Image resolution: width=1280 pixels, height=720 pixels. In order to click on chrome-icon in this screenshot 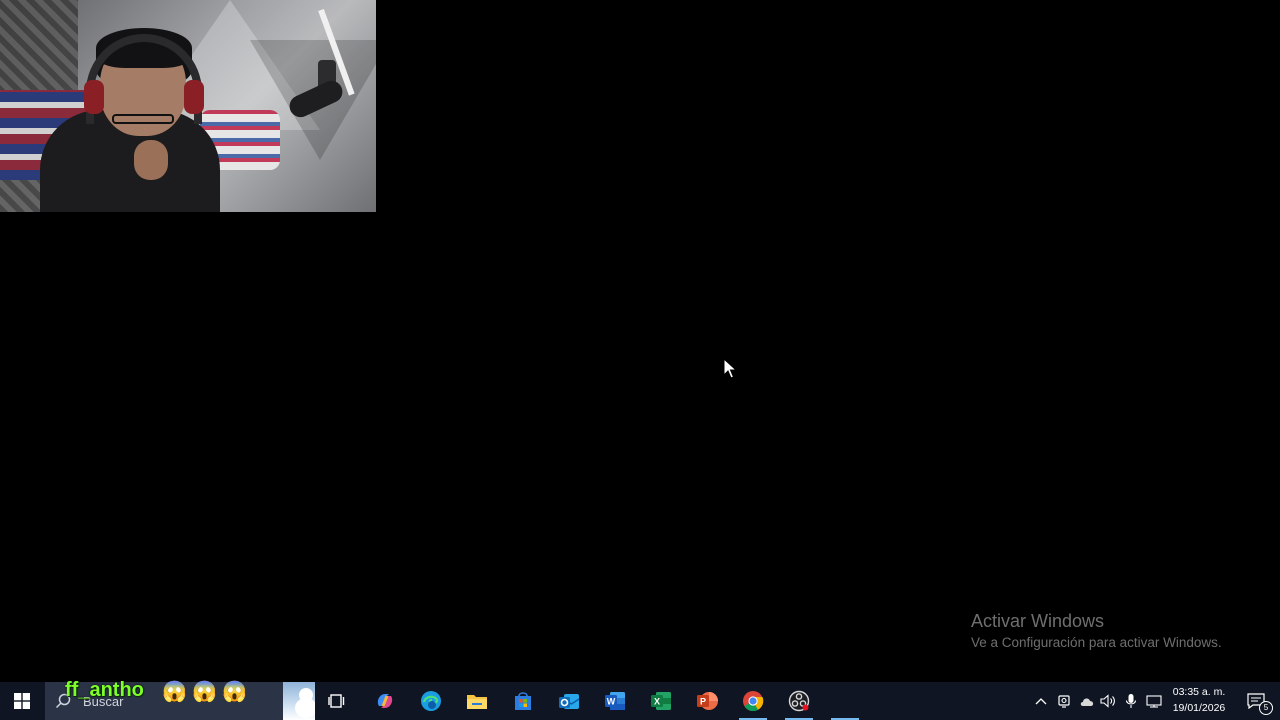, I will do `click(753, 701)`.